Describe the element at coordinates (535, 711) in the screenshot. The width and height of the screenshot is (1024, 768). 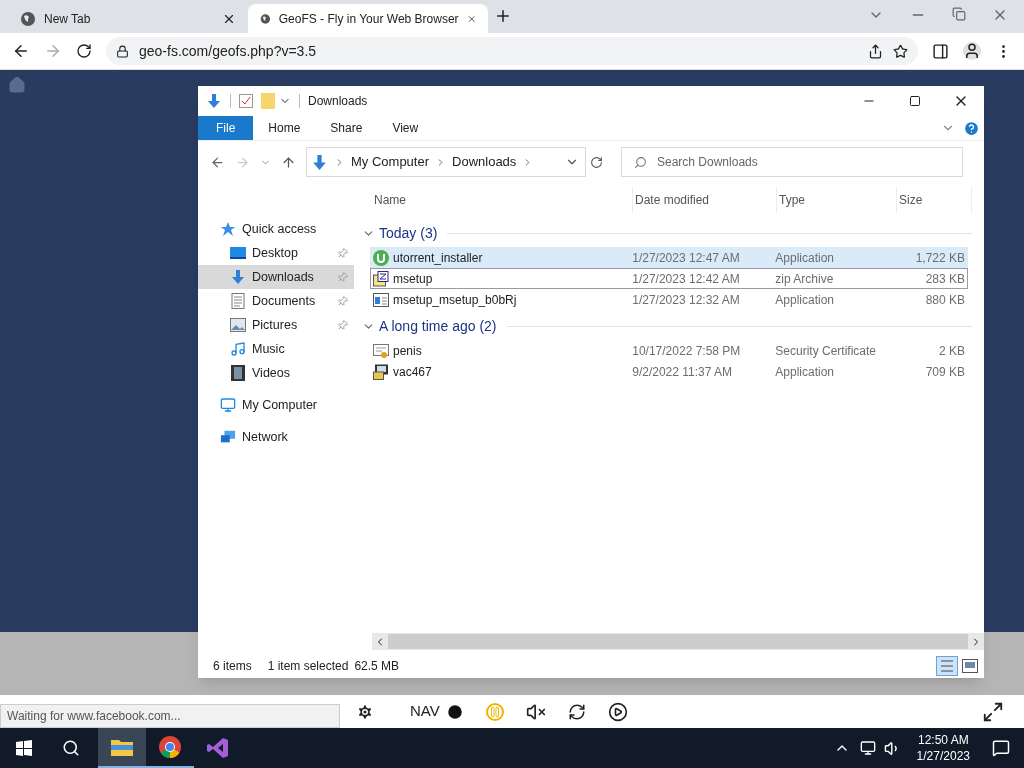
I see `mute-icon` at that location.